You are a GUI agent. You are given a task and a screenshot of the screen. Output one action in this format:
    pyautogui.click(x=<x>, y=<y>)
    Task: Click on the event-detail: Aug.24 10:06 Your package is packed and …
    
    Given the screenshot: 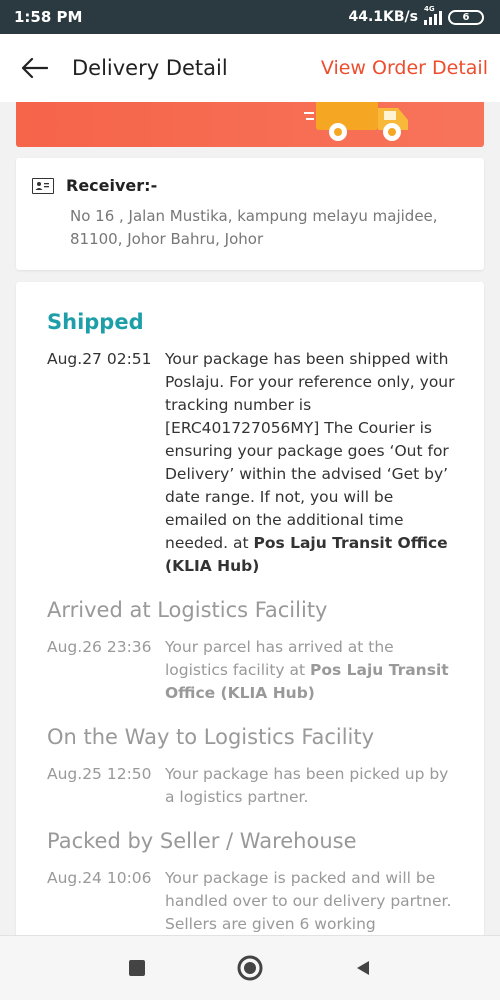 What is the action you would take?
    pyautogui.click(x=265, y=901)
    